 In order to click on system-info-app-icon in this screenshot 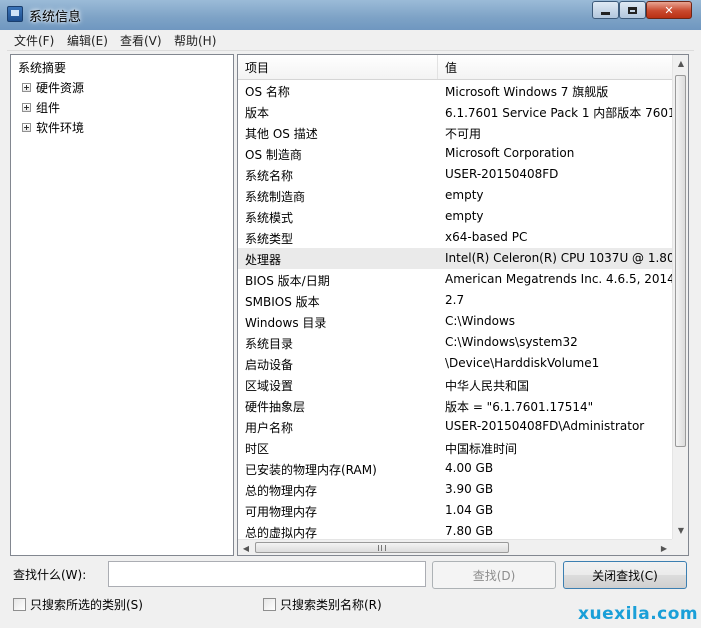, I will do `click(15, 14)`.